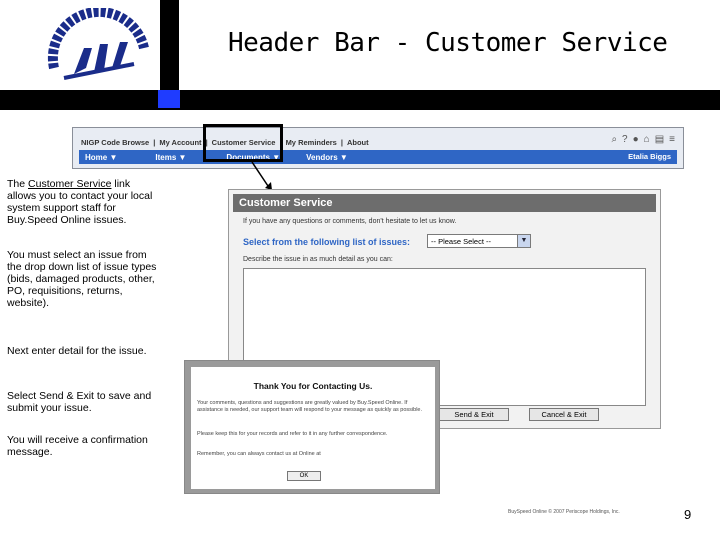  I want to click on my-account-link: My Account, so click(180, 142).